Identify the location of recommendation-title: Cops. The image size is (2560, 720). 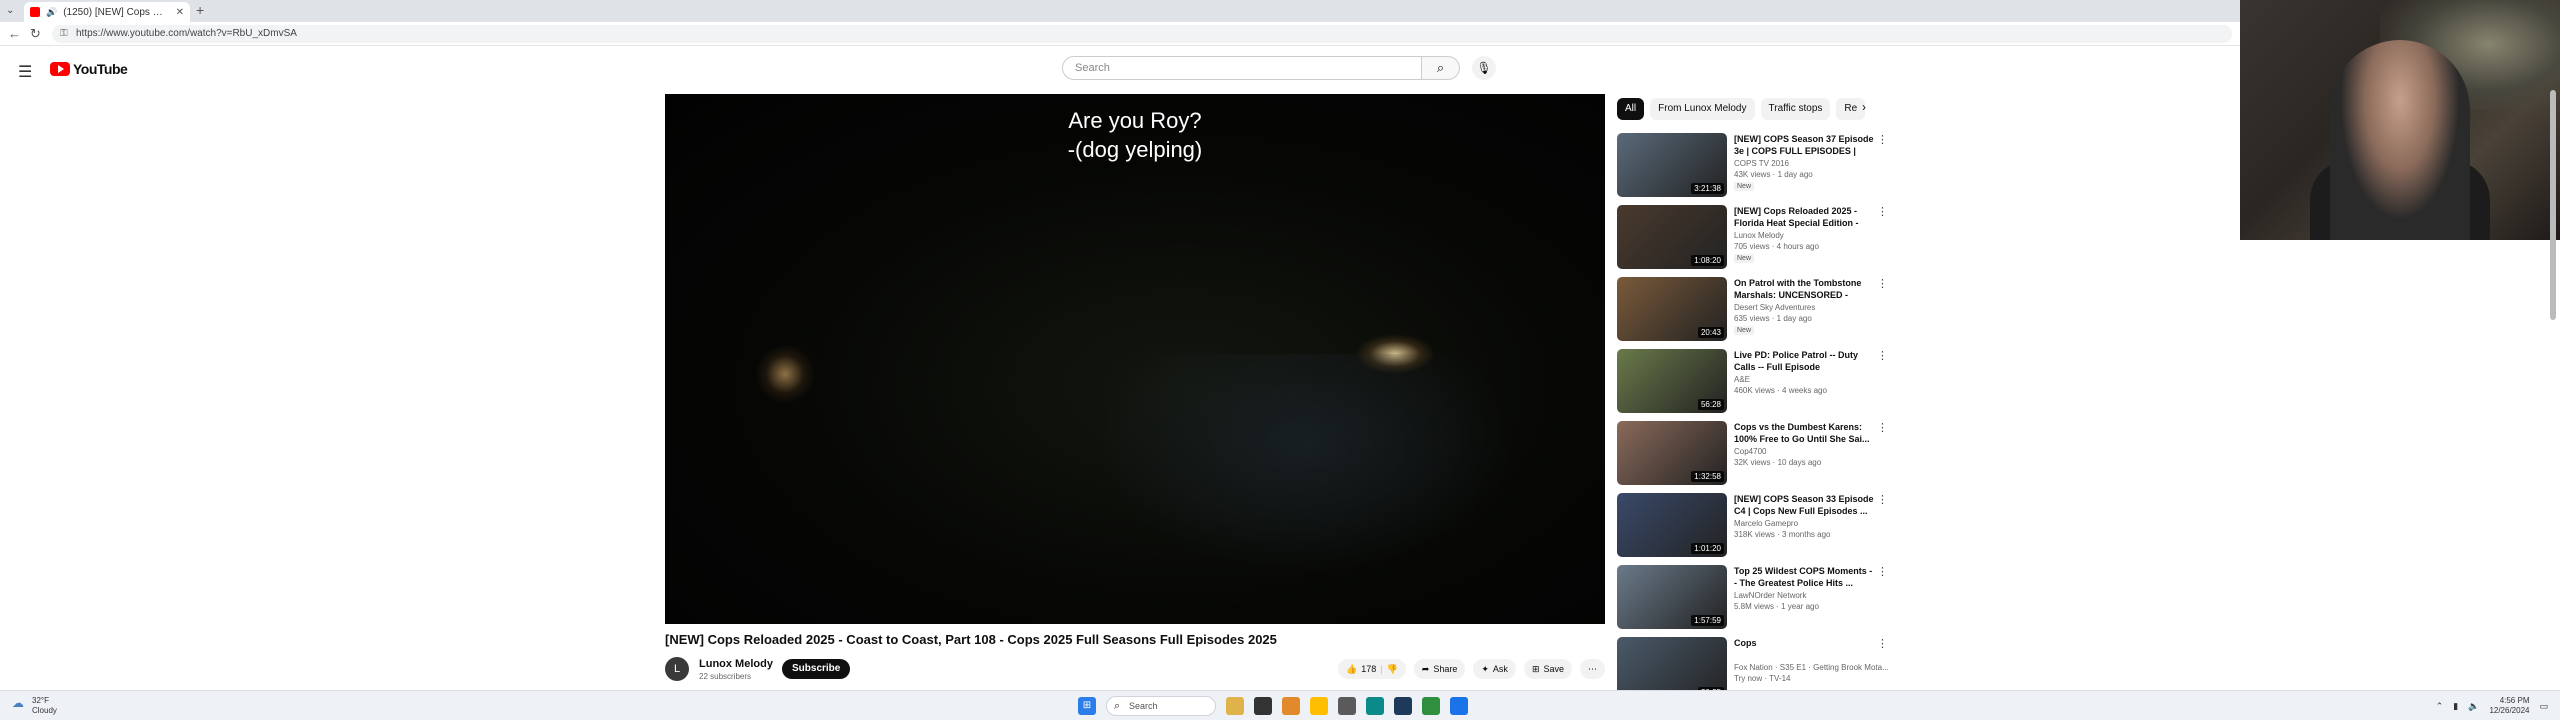
(1804, 643).